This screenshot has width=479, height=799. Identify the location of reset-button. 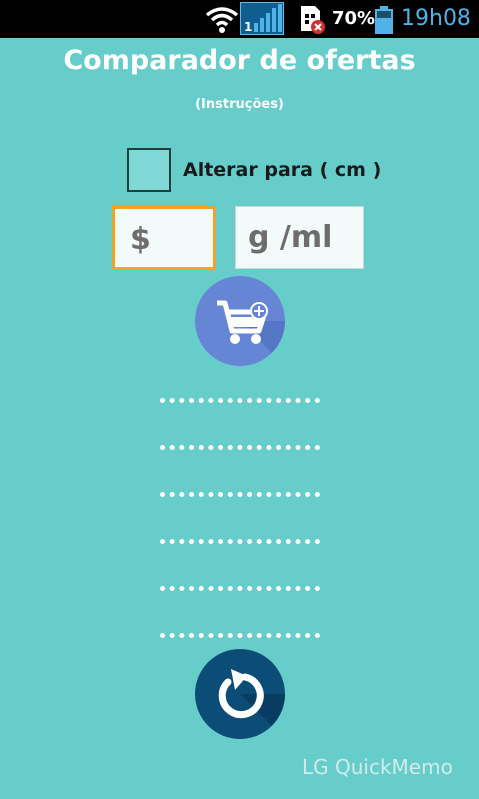
(240, 694).